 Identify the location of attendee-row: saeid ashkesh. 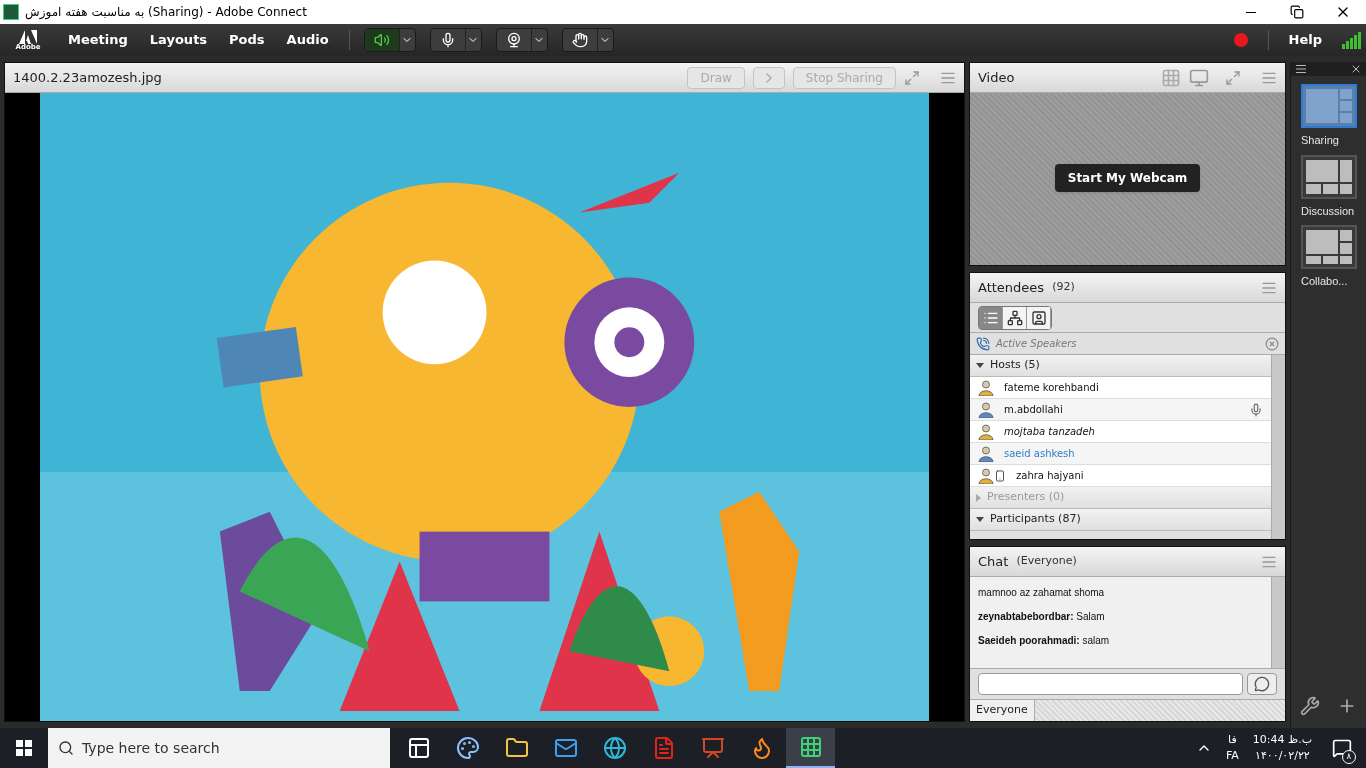
(1120, 454).